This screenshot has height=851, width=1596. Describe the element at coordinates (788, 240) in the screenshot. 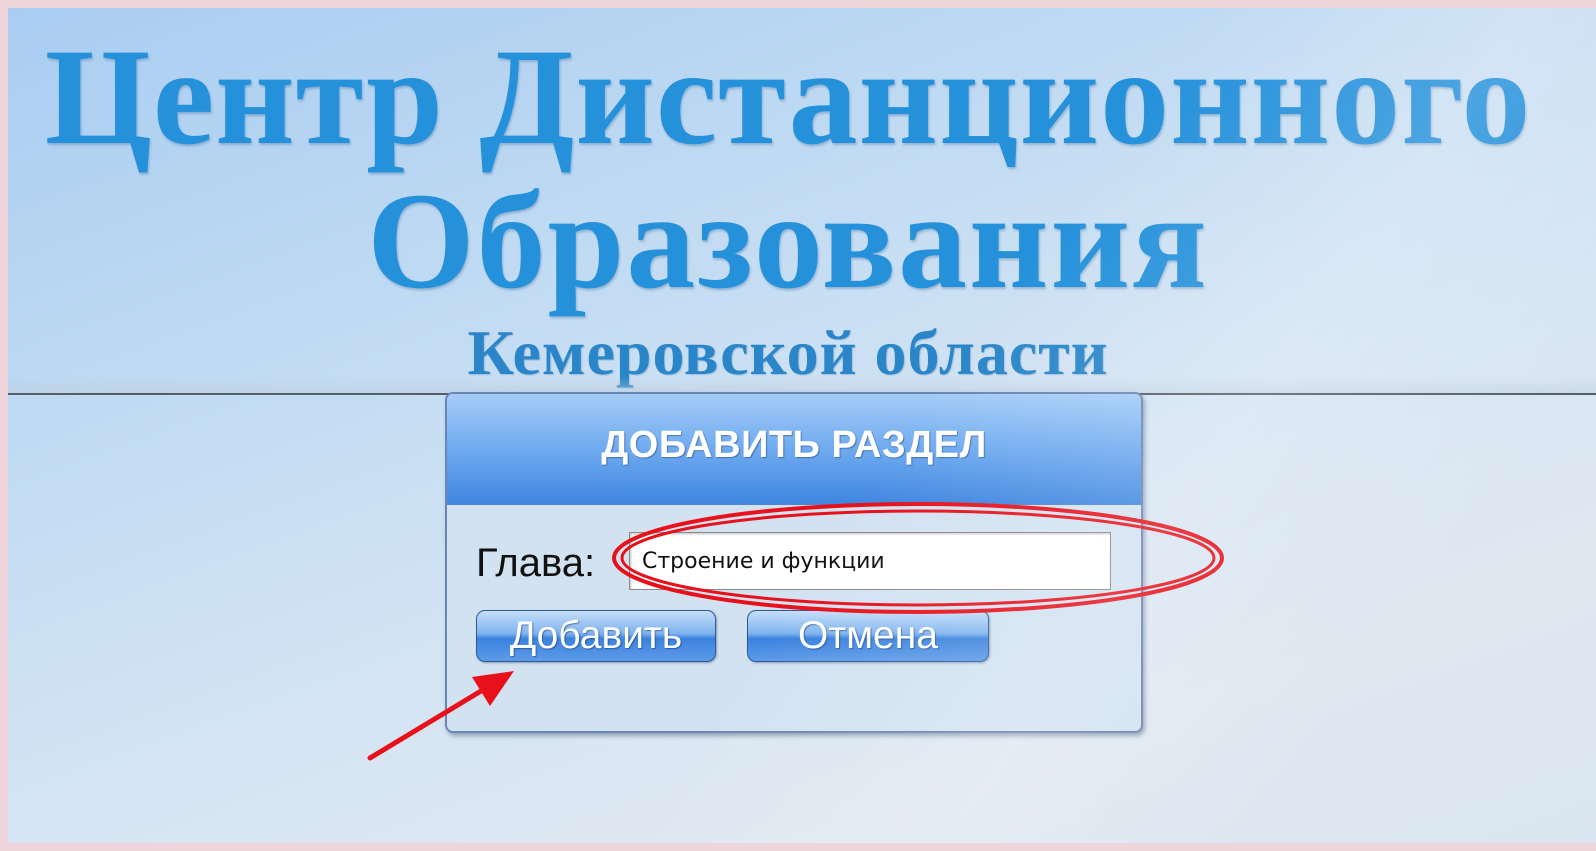

I see `page-title-line-2: Образования` at that location.